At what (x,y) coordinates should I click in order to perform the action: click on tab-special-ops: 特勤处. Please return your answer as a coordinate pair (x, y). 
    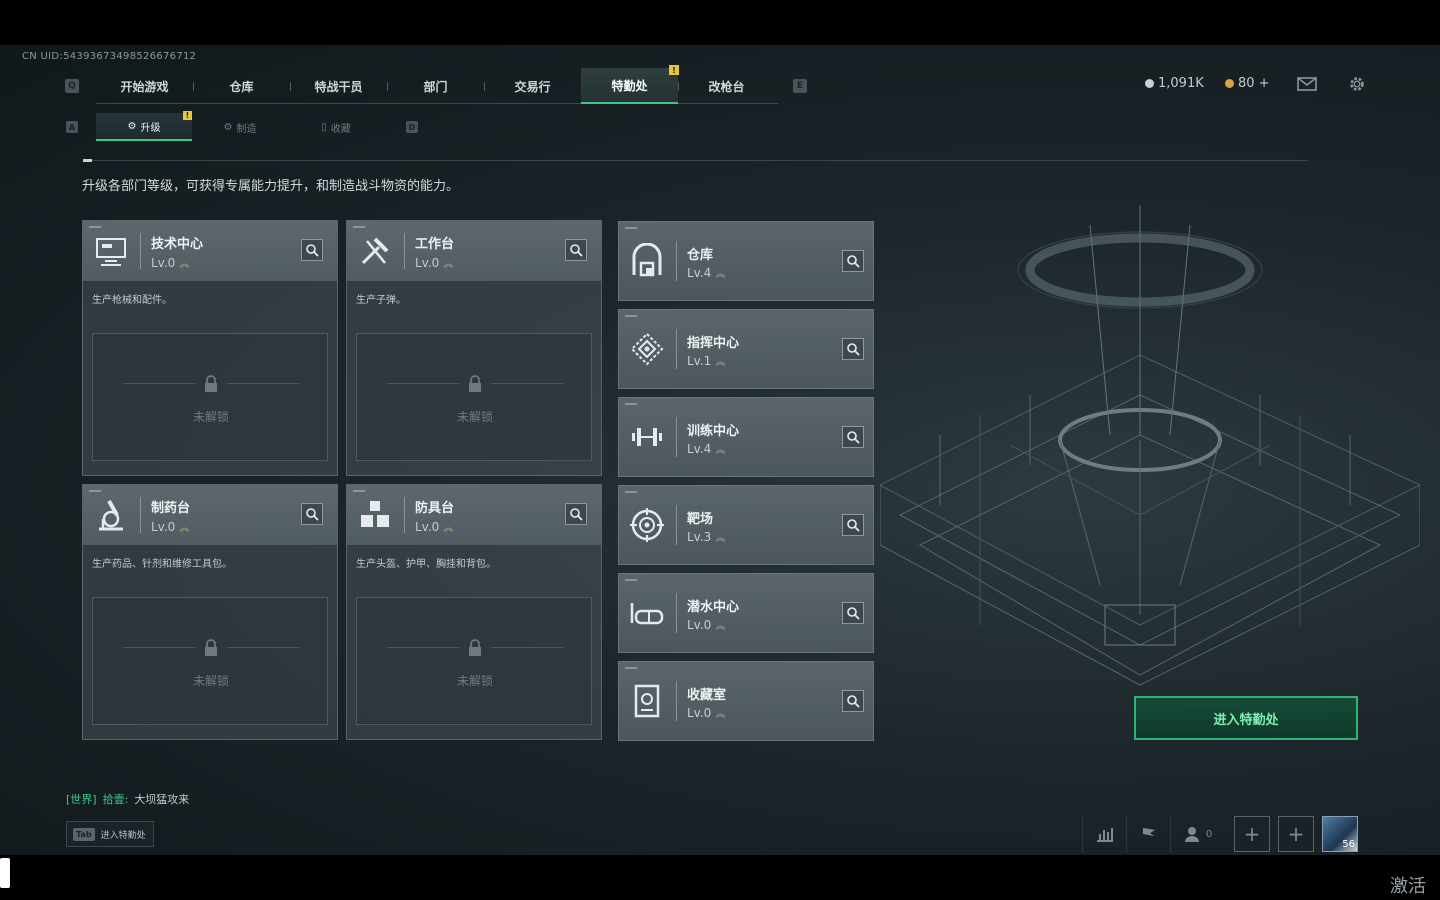
    Looking at the image, I should click on (629, 86).